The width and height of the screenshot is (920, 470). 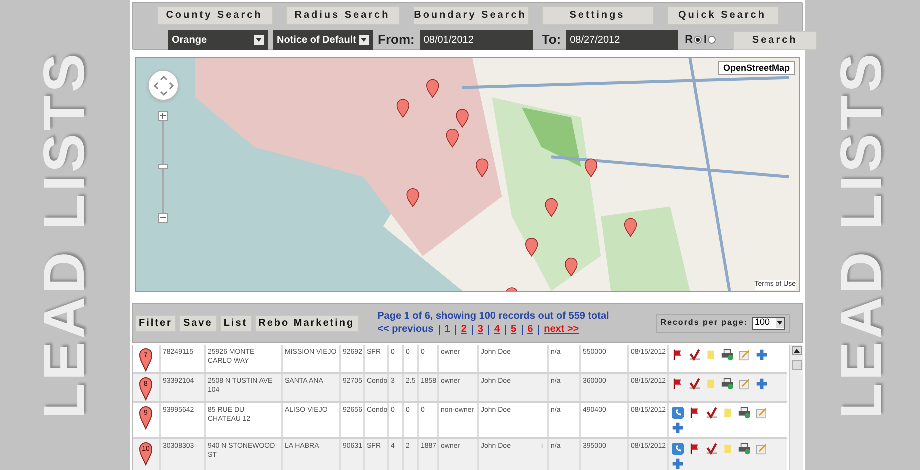 What do you see at coordinates (447, 329) in the screenshot?
I see `page-link: 1` at bounding box center [447, 329].